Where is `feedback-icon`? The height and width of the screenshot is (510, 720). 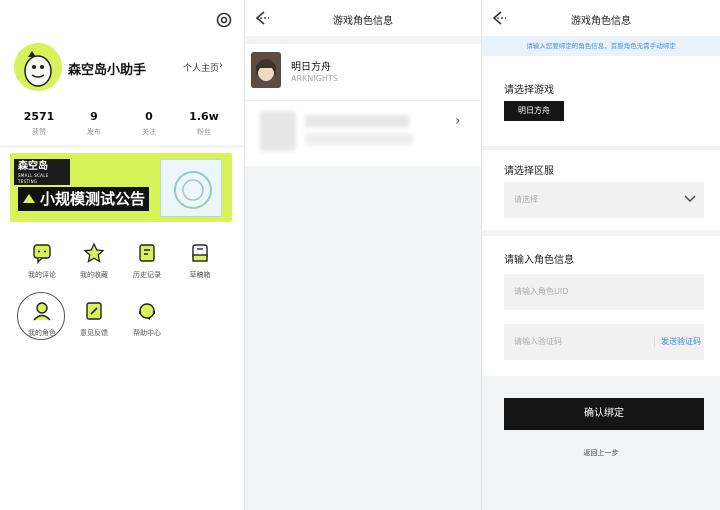
feedback-icon is located at coordinates (94, 311).